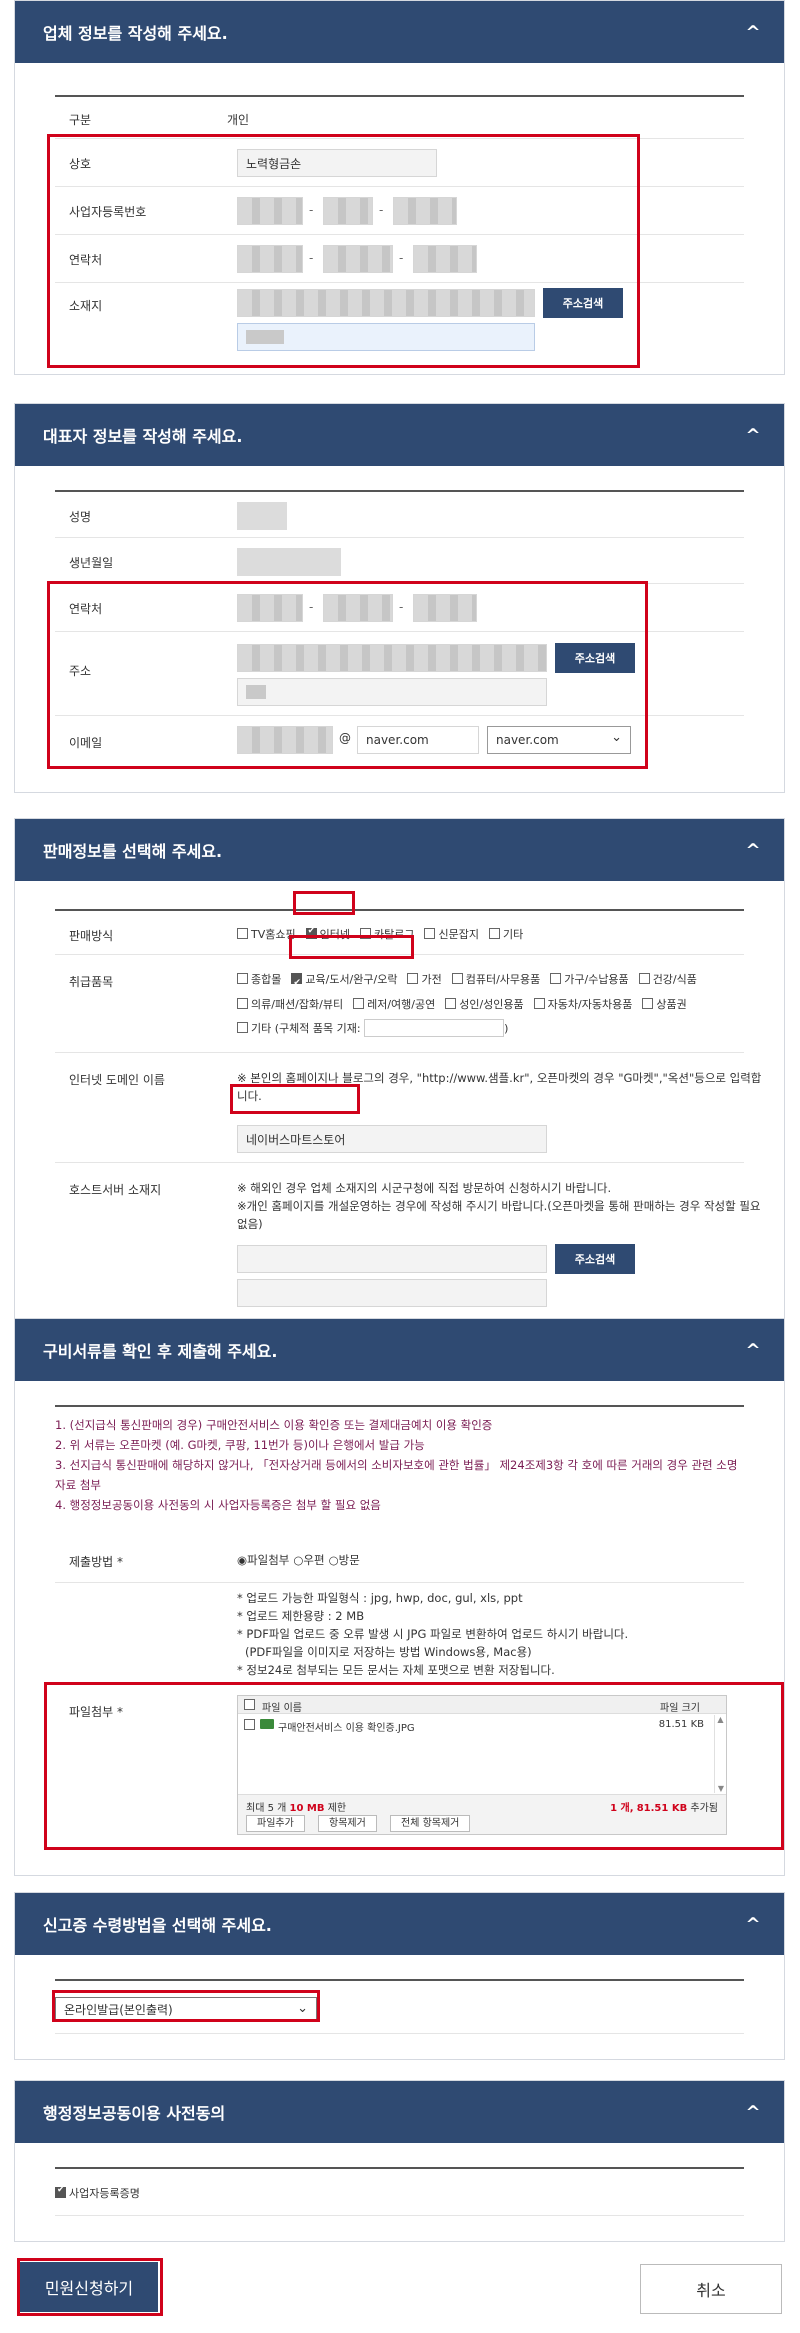 This screenshot has width=800, height=2333. What do you see at coordinates (242, 933) in the screenshot?
I see `sales-method-option-0-checkbox` at bounding box center [242, 933].